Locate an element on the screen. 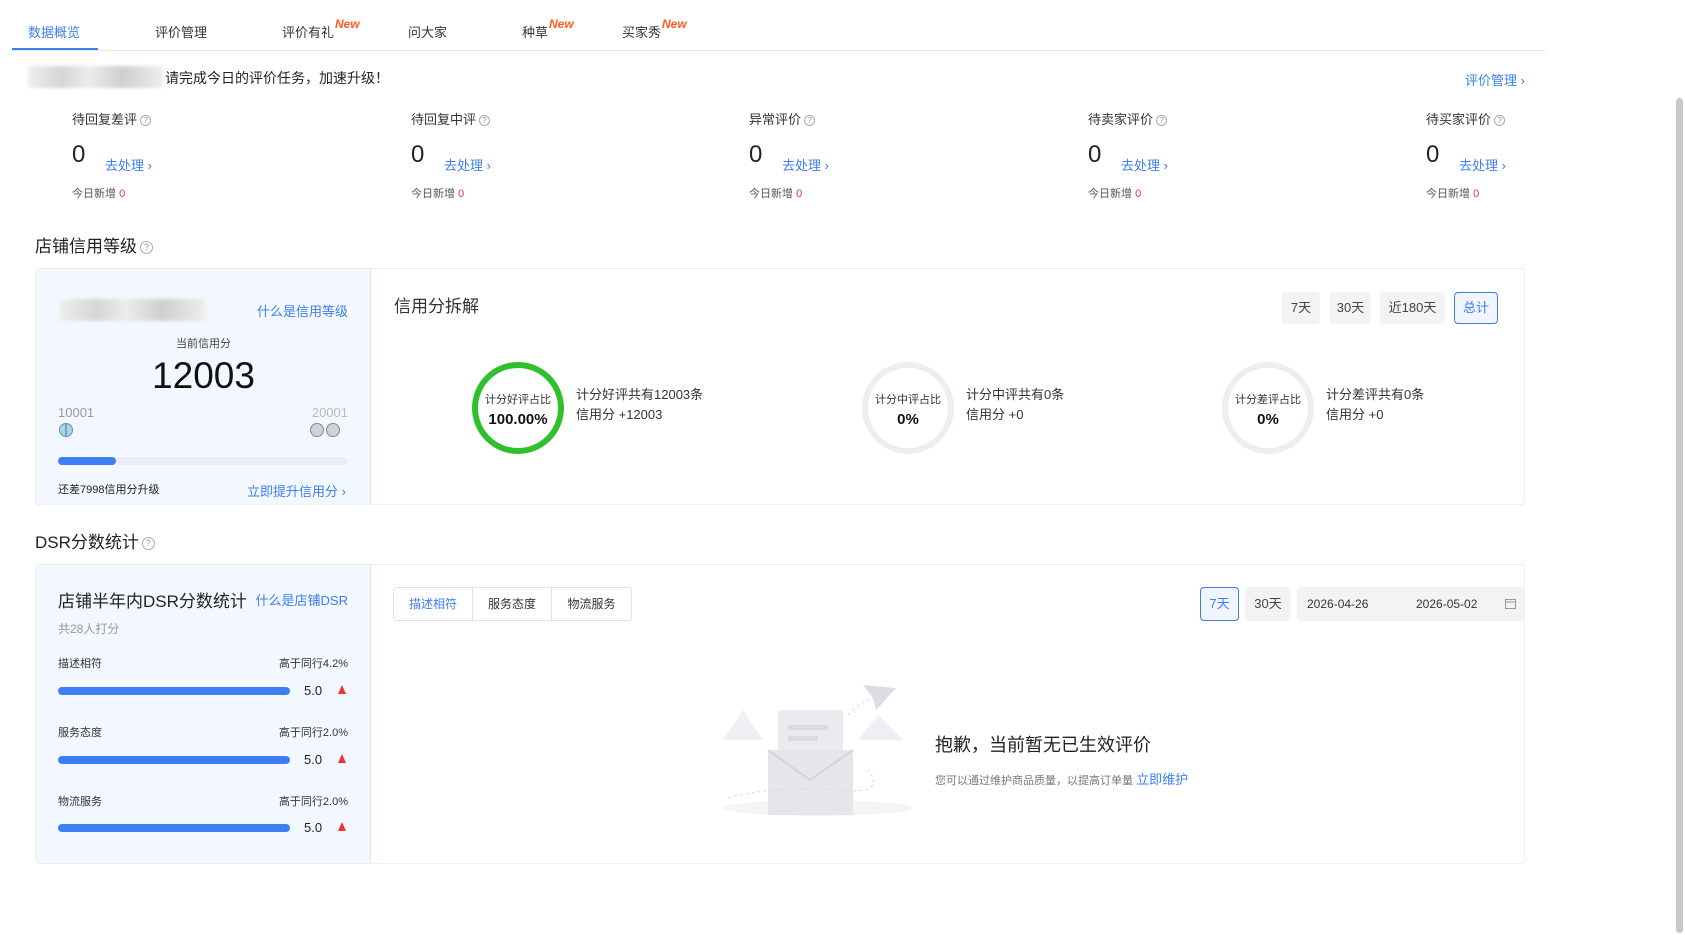 The image size is (1685, 935). page-scrollbar is located at coordinates (1679, 515).